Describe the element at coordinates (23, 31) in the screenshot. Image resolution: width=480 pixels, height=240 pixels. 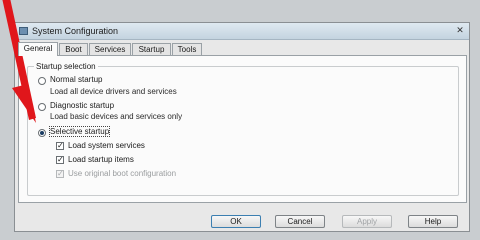
I see `system-config-icon` at that location.